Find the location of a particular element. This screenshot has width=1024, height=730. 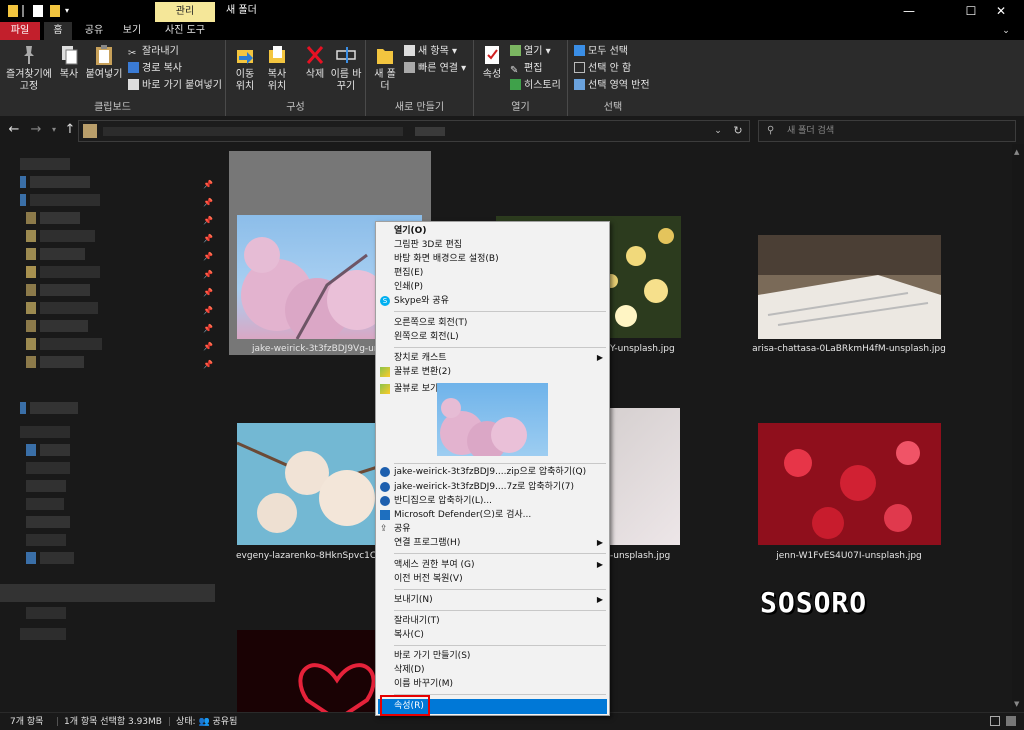

tab-share: 공유 is located at coordinates (94, 31).